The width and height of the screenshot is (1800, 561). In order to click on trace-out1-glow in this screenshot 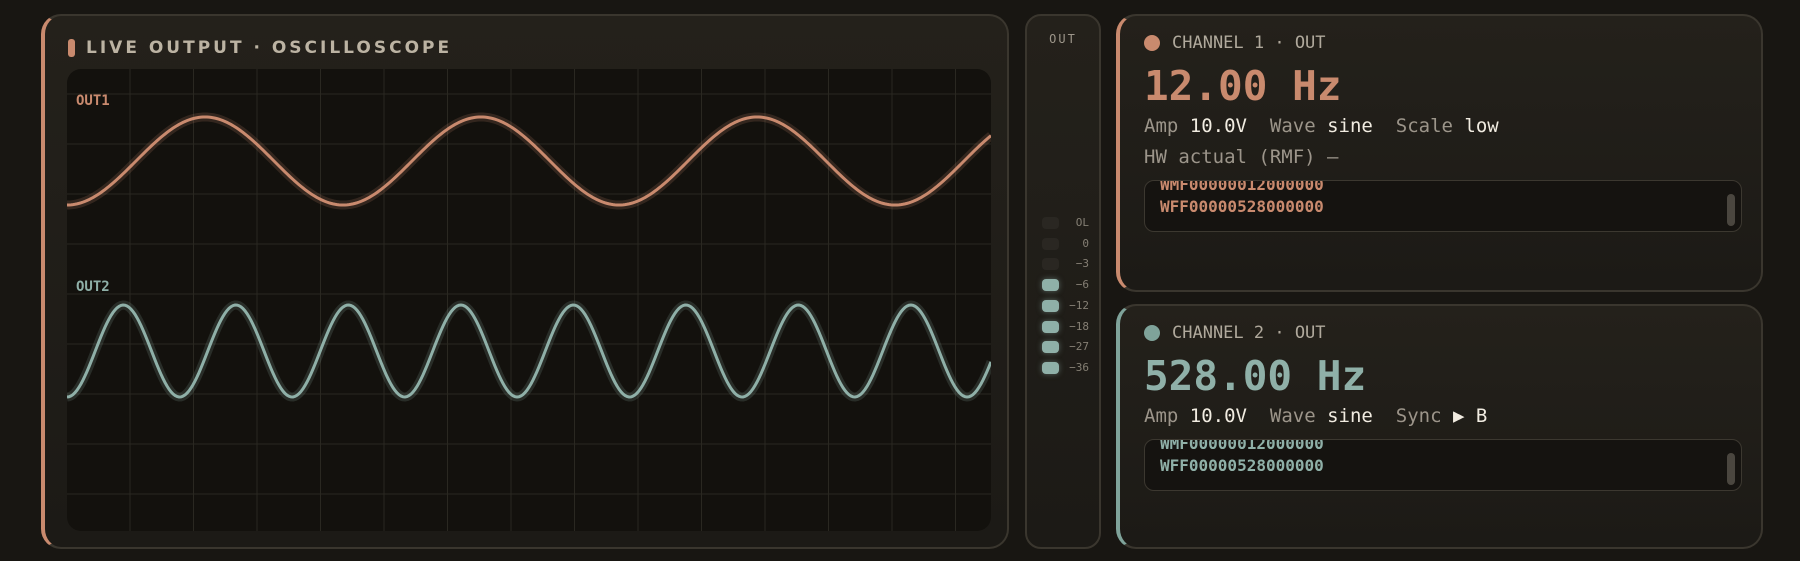, I will do `click(529, 161)`.